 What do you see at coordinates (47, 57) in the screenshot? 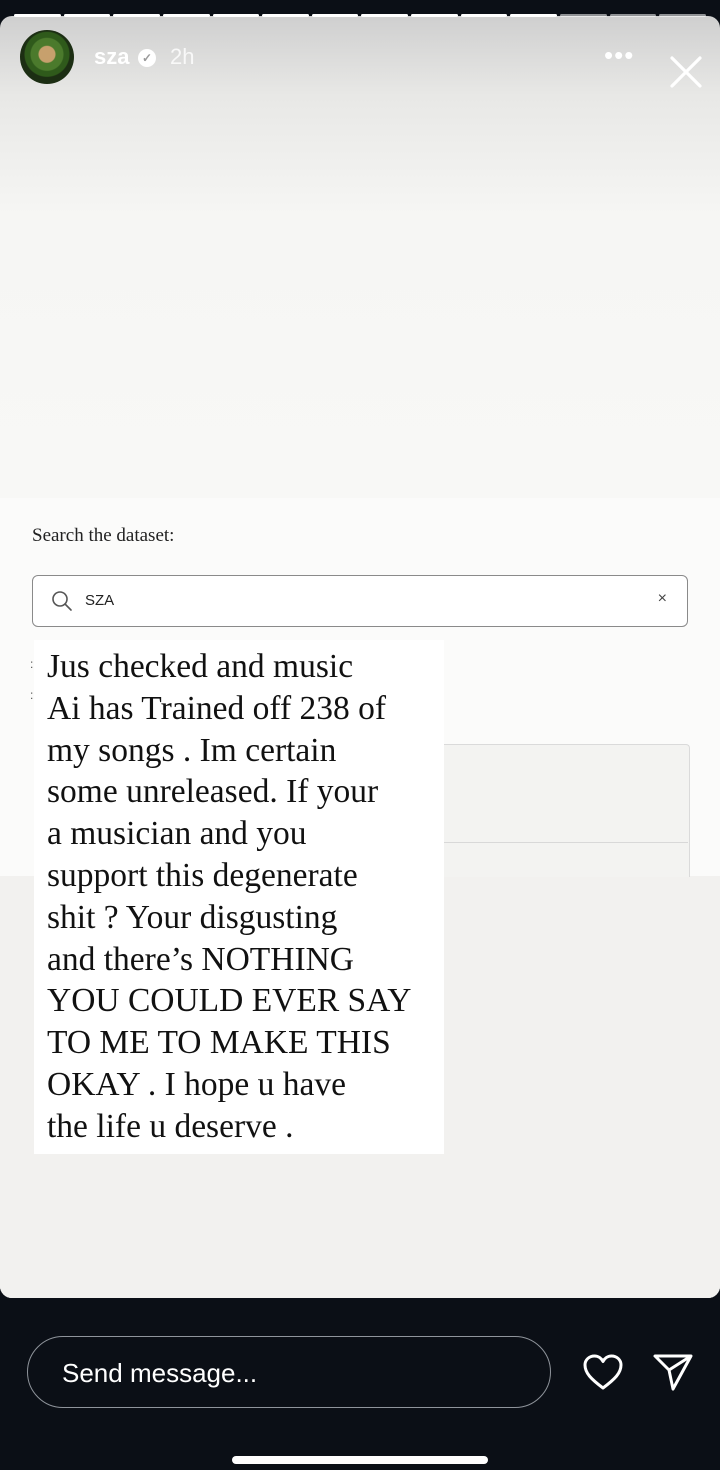
I see `avatar` at bounding box center [47, 57].